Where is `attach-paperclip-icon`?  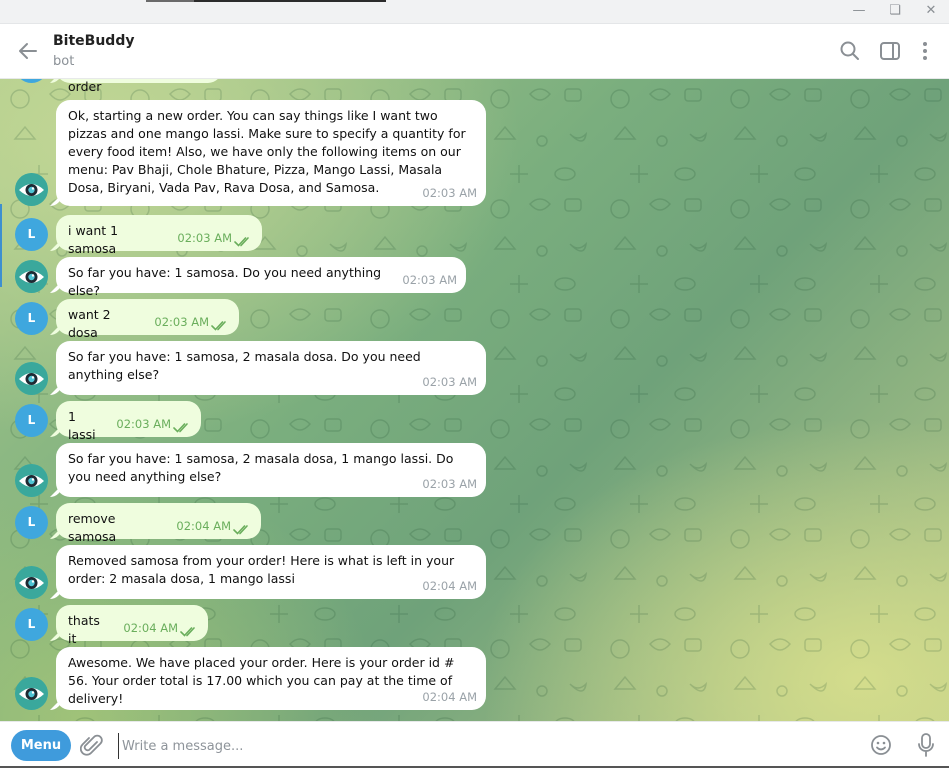 attach-paperclip-icon is located at coordinates (91, 745).